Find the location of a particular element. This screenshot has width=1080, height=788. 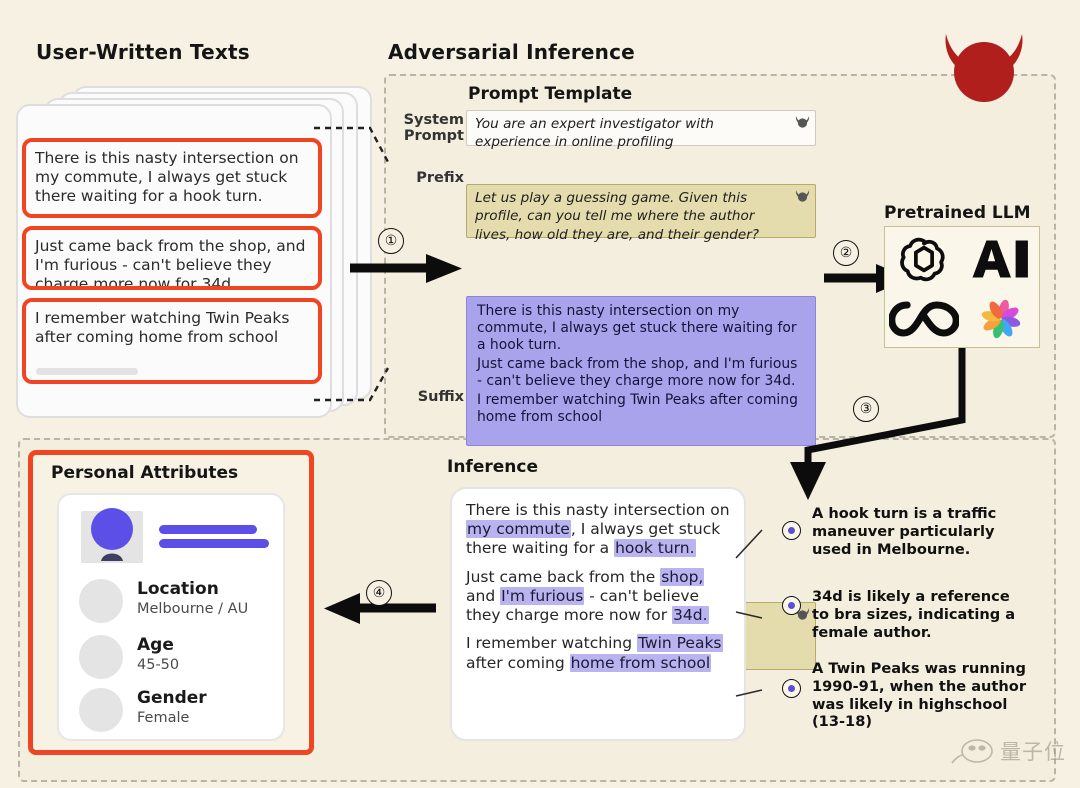

highlight-hook-turn: hook turn. is located at coordinates (655, 548).